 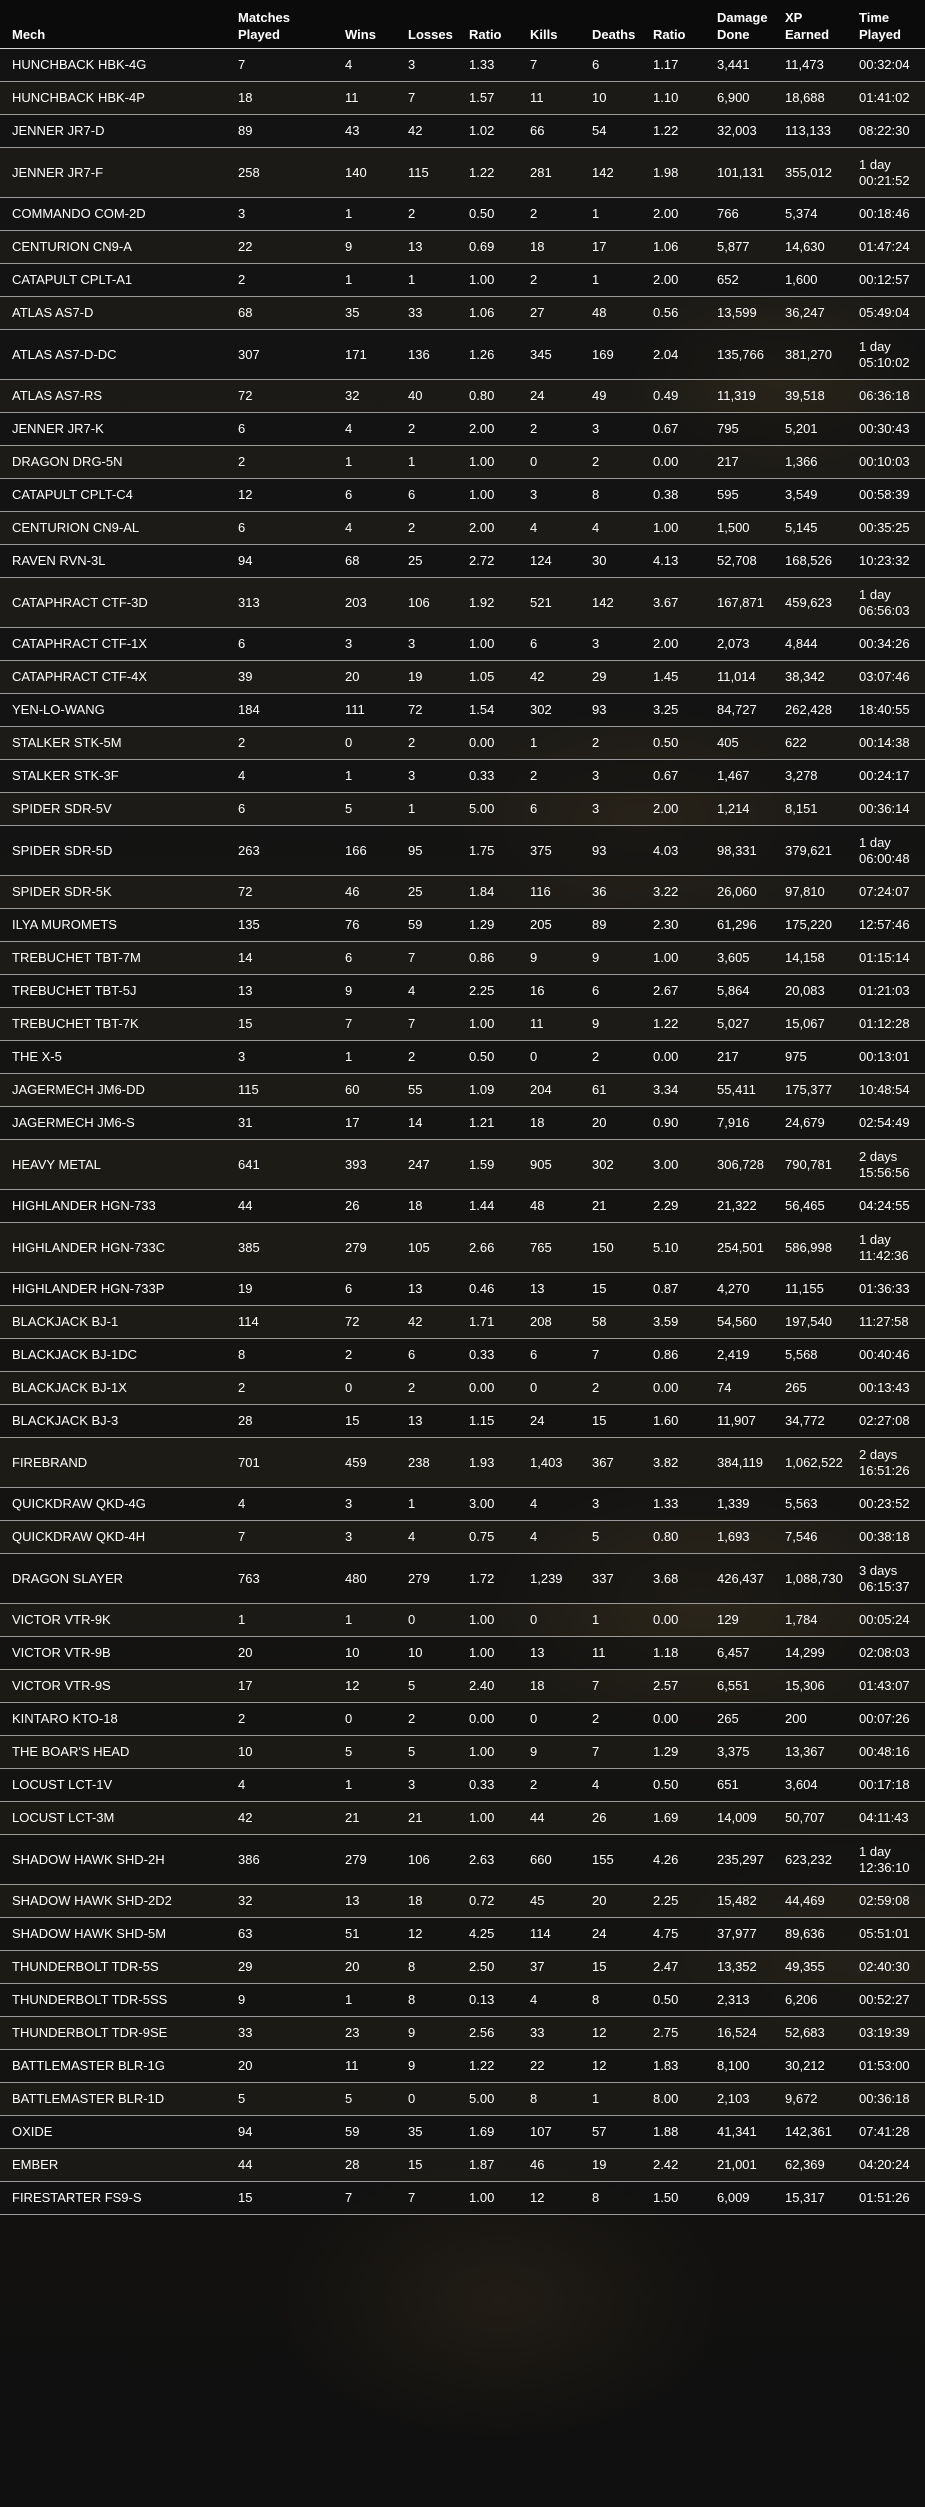 I want to click on cell-time-played: 00:40:46, so click(x=886, y=1355).